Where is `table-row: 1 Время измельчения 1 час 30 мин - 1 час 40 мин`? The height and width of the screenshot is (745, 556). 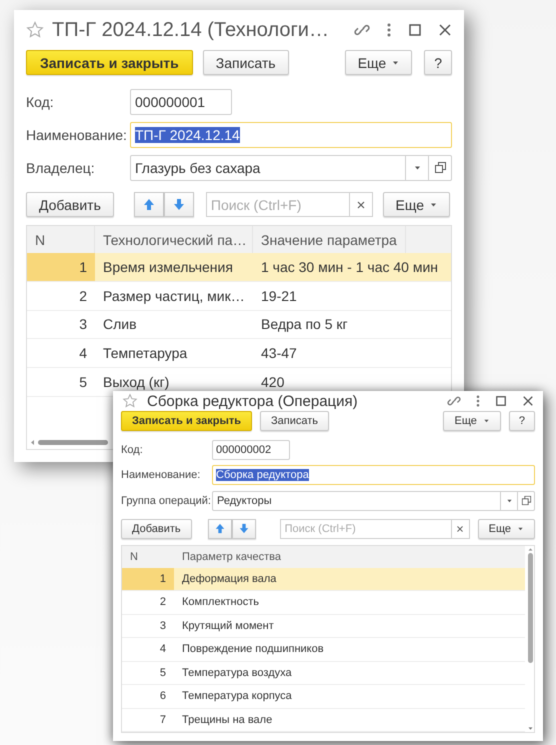
table-row: 1 Время измельчения 1 час 30 мин - 1 час 40 мин is located at coordinates (239, 267).